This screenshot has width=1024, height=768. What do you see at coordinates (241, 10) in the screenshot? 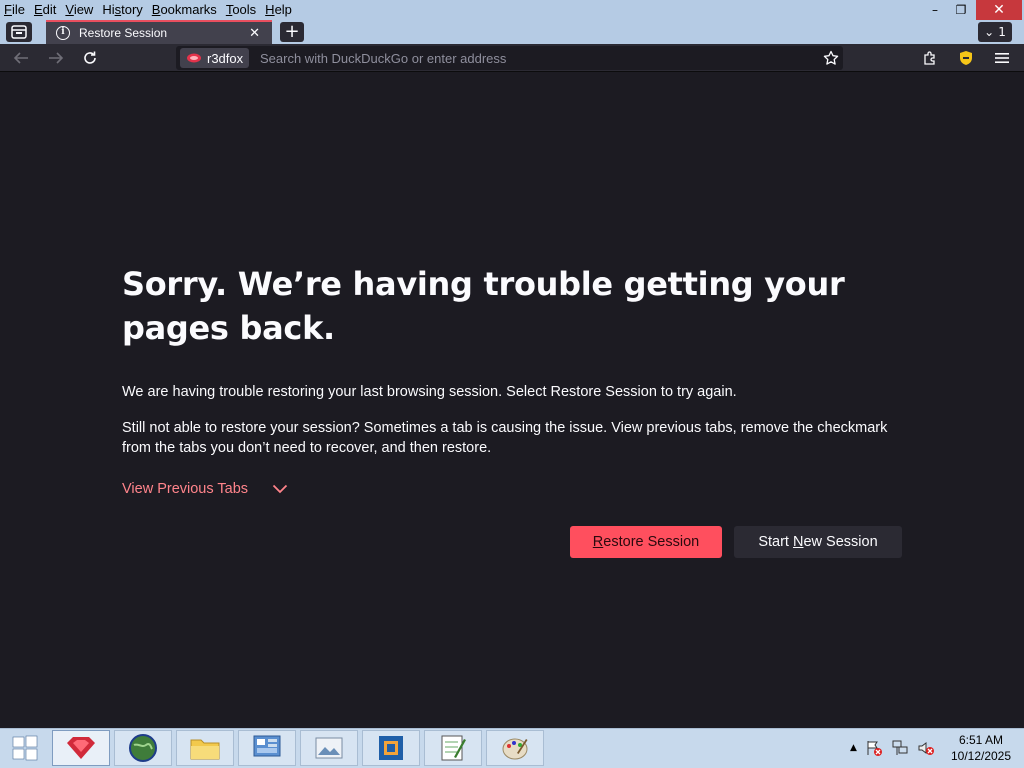
I see `menu-tools: Tools` at bounding box center [241, 10].